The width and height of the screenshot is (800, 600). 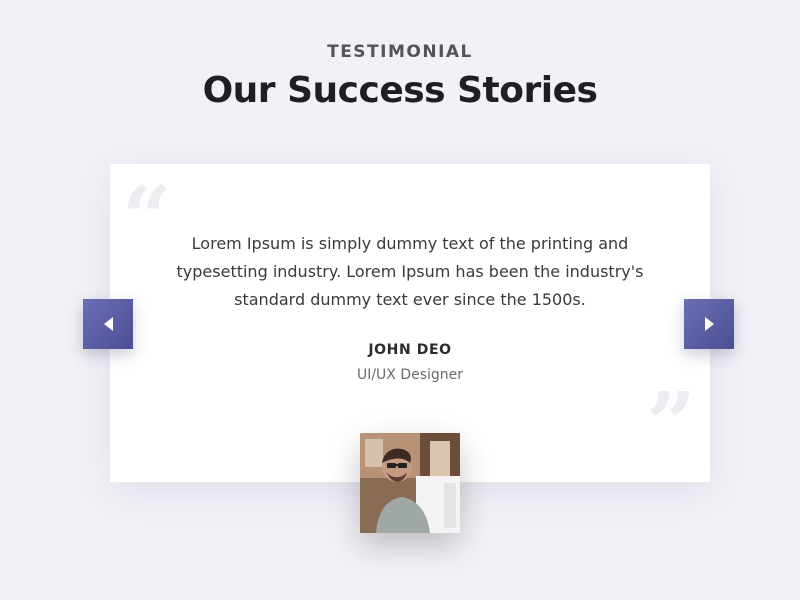 What do you see at coordinates (671, 424) in the screenshot?
I see `right-quote-icon: ”` at bounding box center [671, 424].